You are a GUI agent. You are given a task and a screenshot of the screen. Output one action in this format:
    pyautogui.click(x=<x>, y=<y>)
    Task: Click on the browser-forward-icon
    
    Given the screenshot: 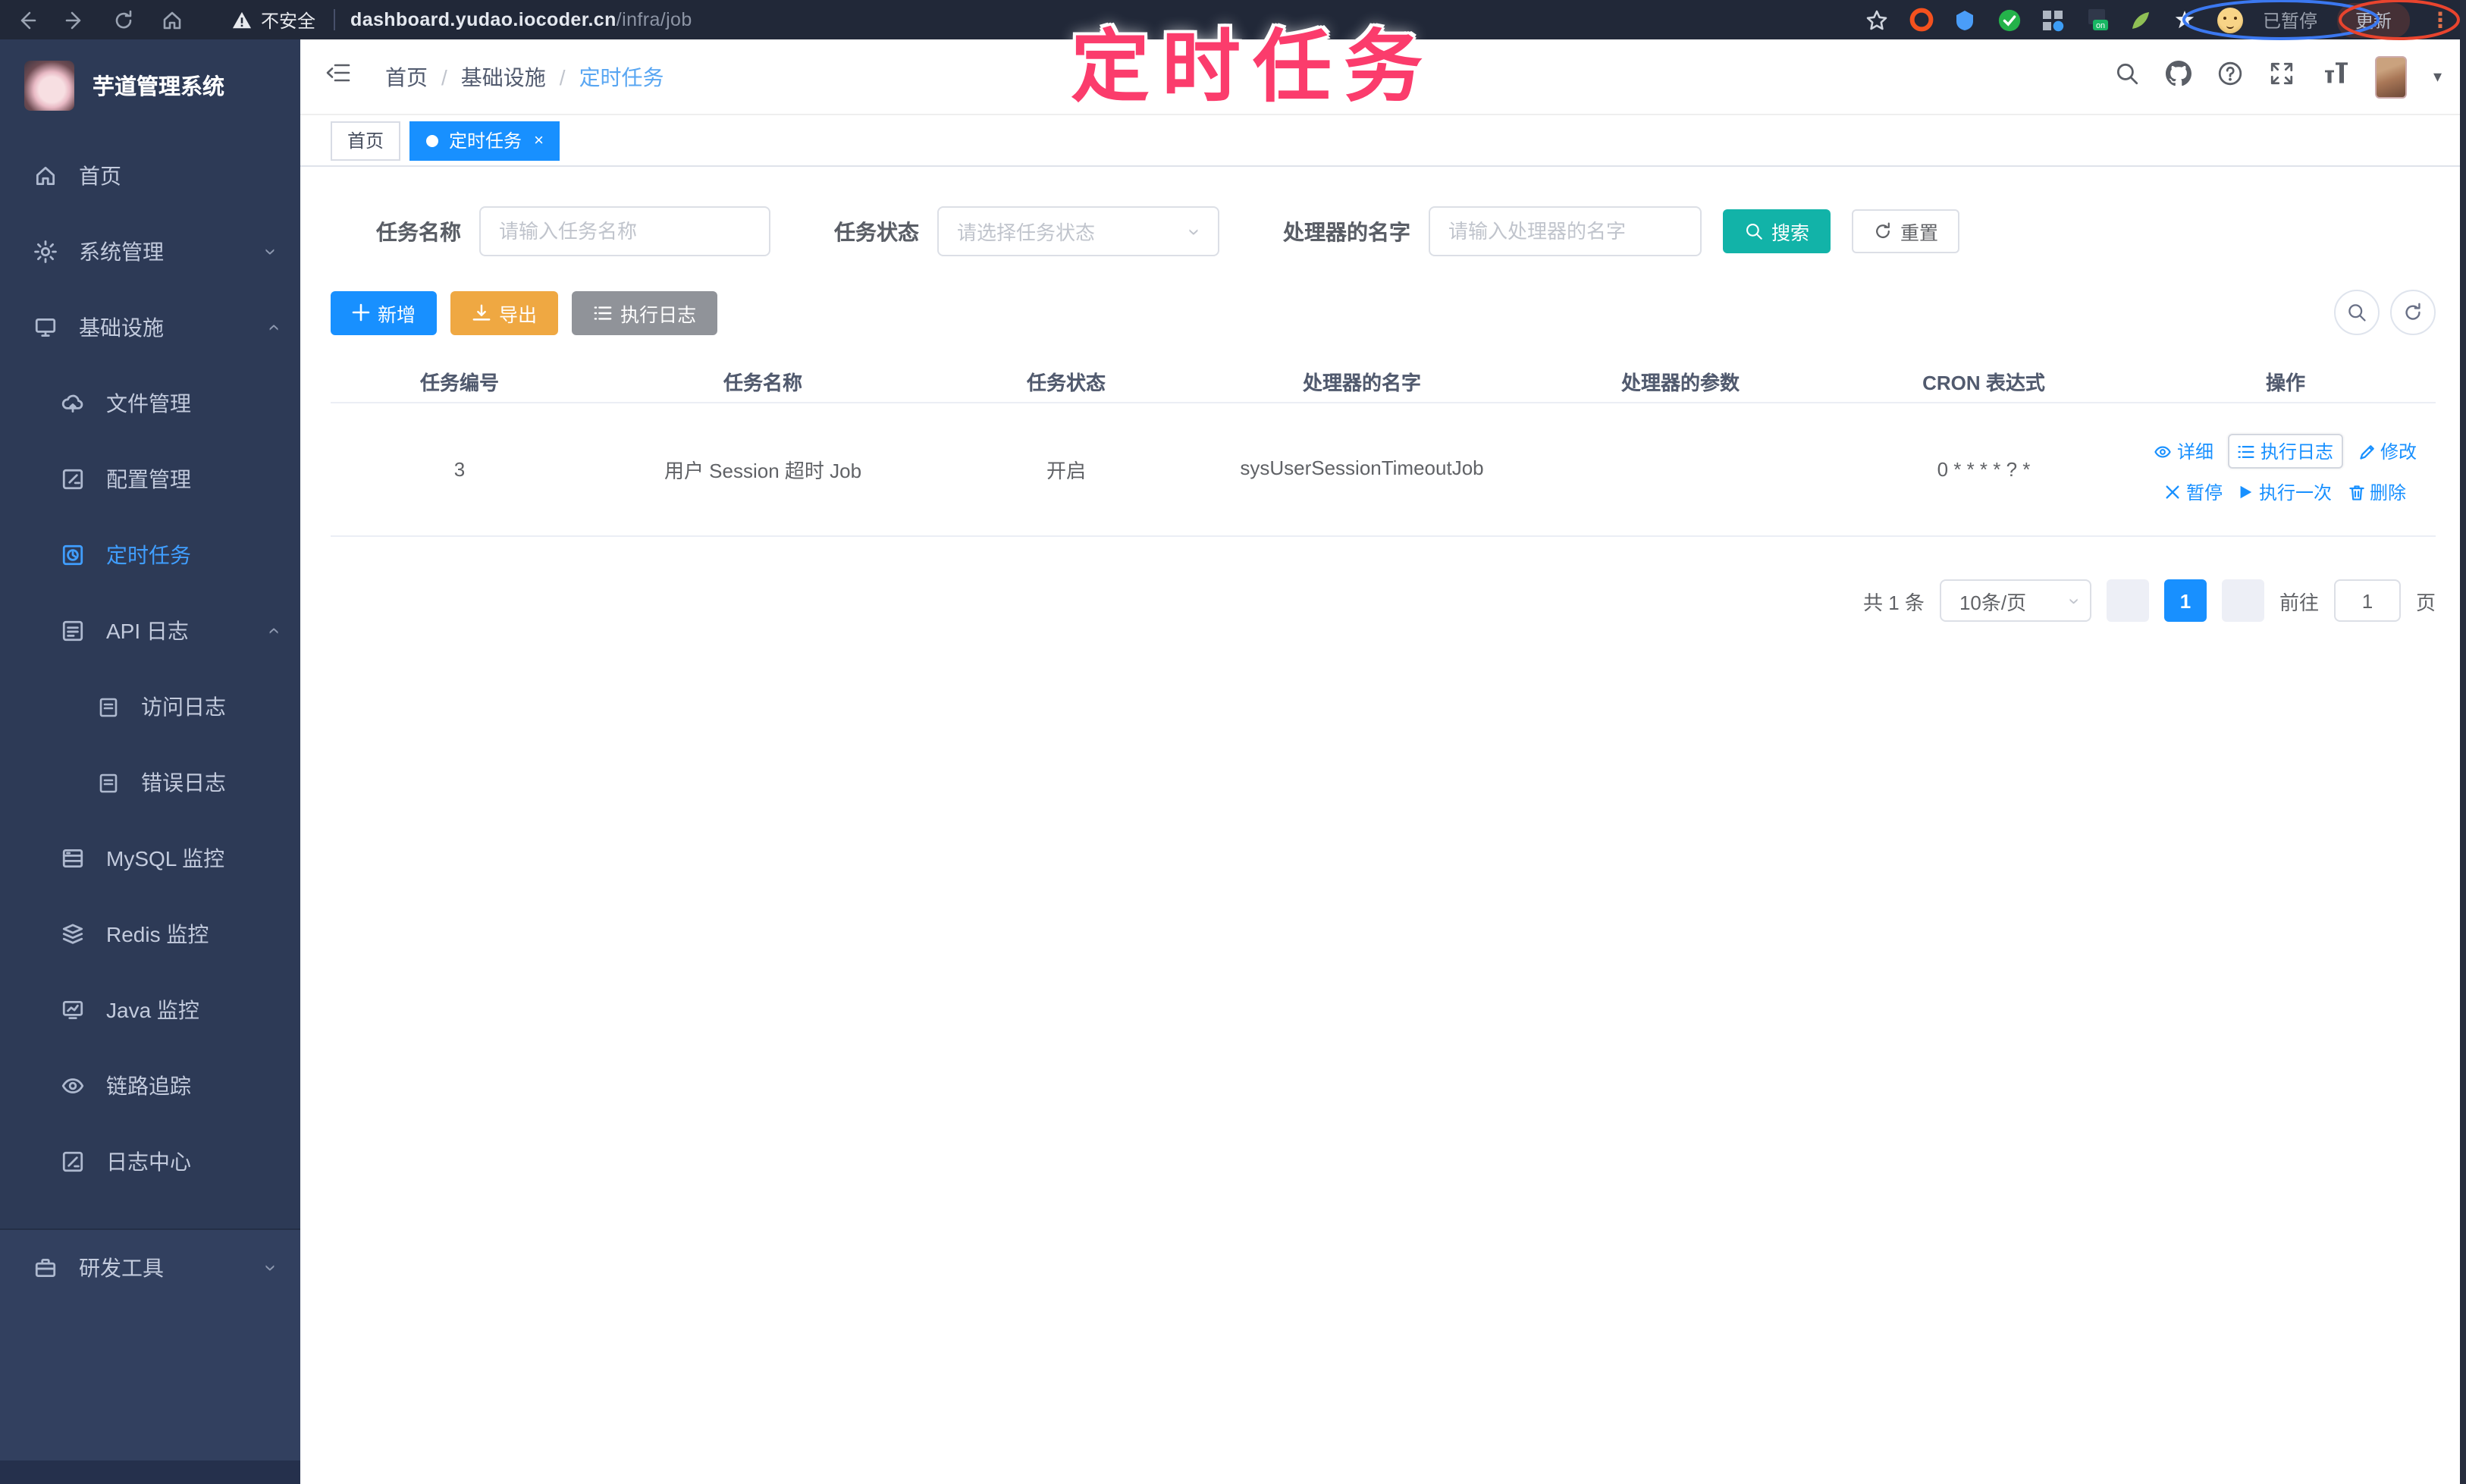 What is the action you would take?
    pyautogui.click(x=75, y=19)
    